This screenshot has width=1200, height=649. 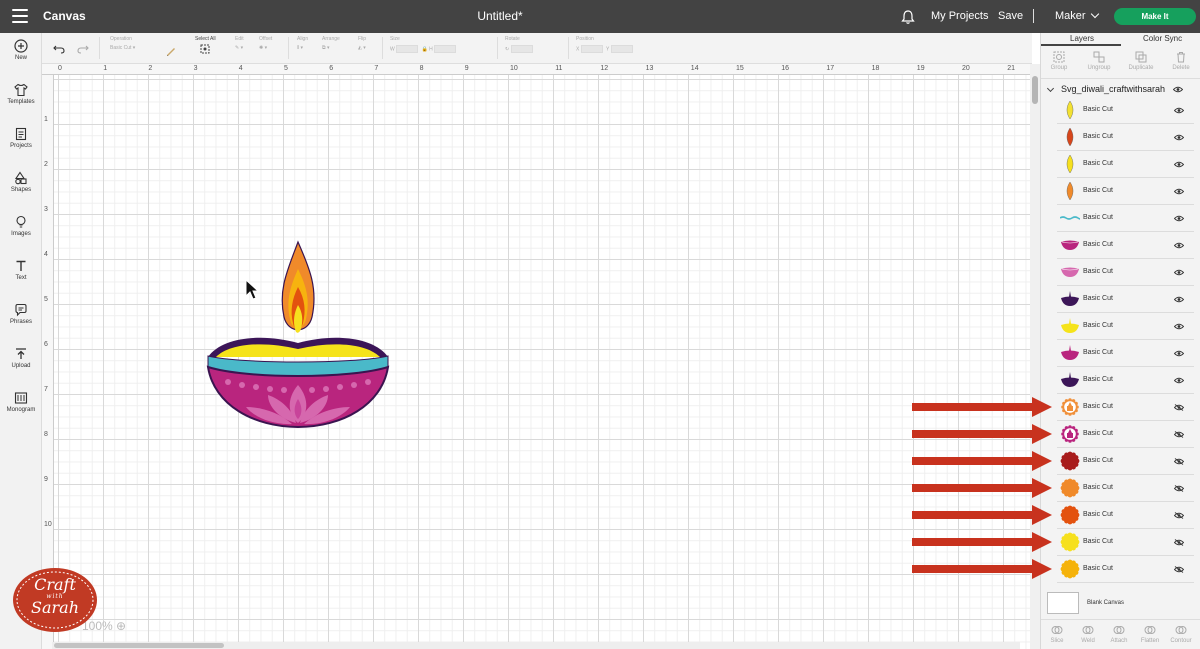 What do you see at coordinates (1010, 16) in the screenshot?
I see `save-button: Save` at bounding box center [1010, 16].